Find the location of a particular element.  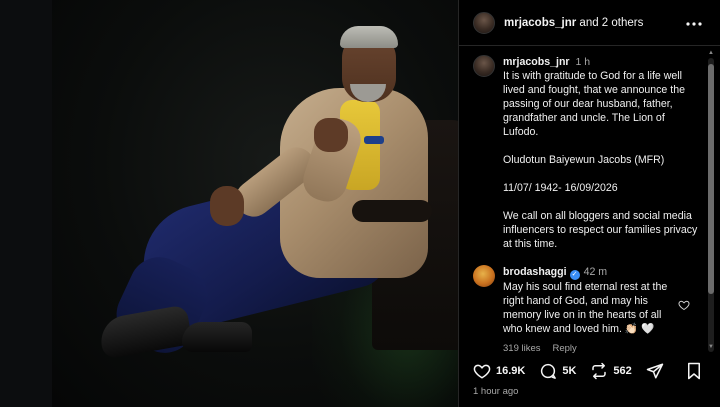

author-username: mrjacobs_jnr is located at coordinates (540, 23).